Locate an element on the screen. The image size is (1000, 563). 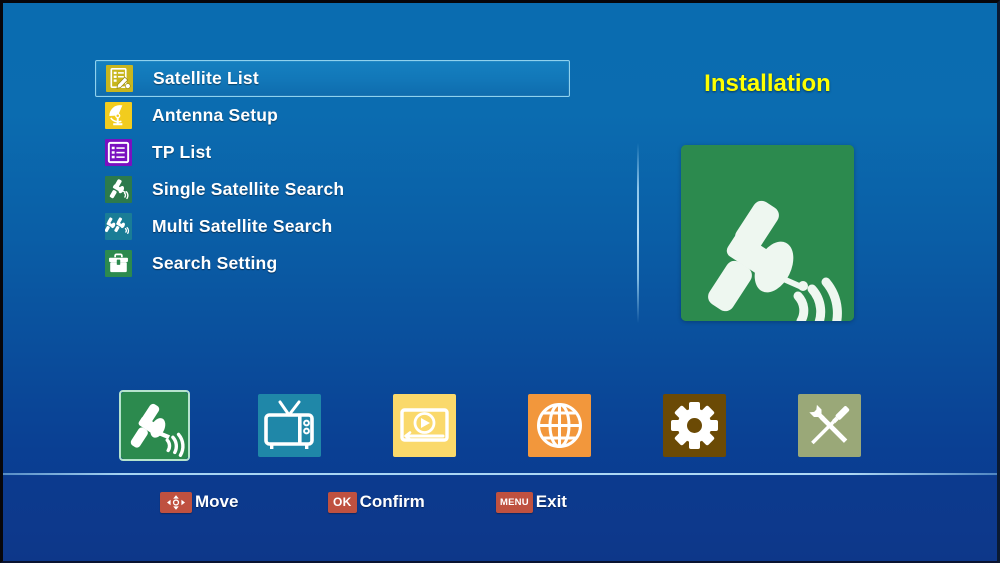
category-channel is located at coordinates (289, 425).